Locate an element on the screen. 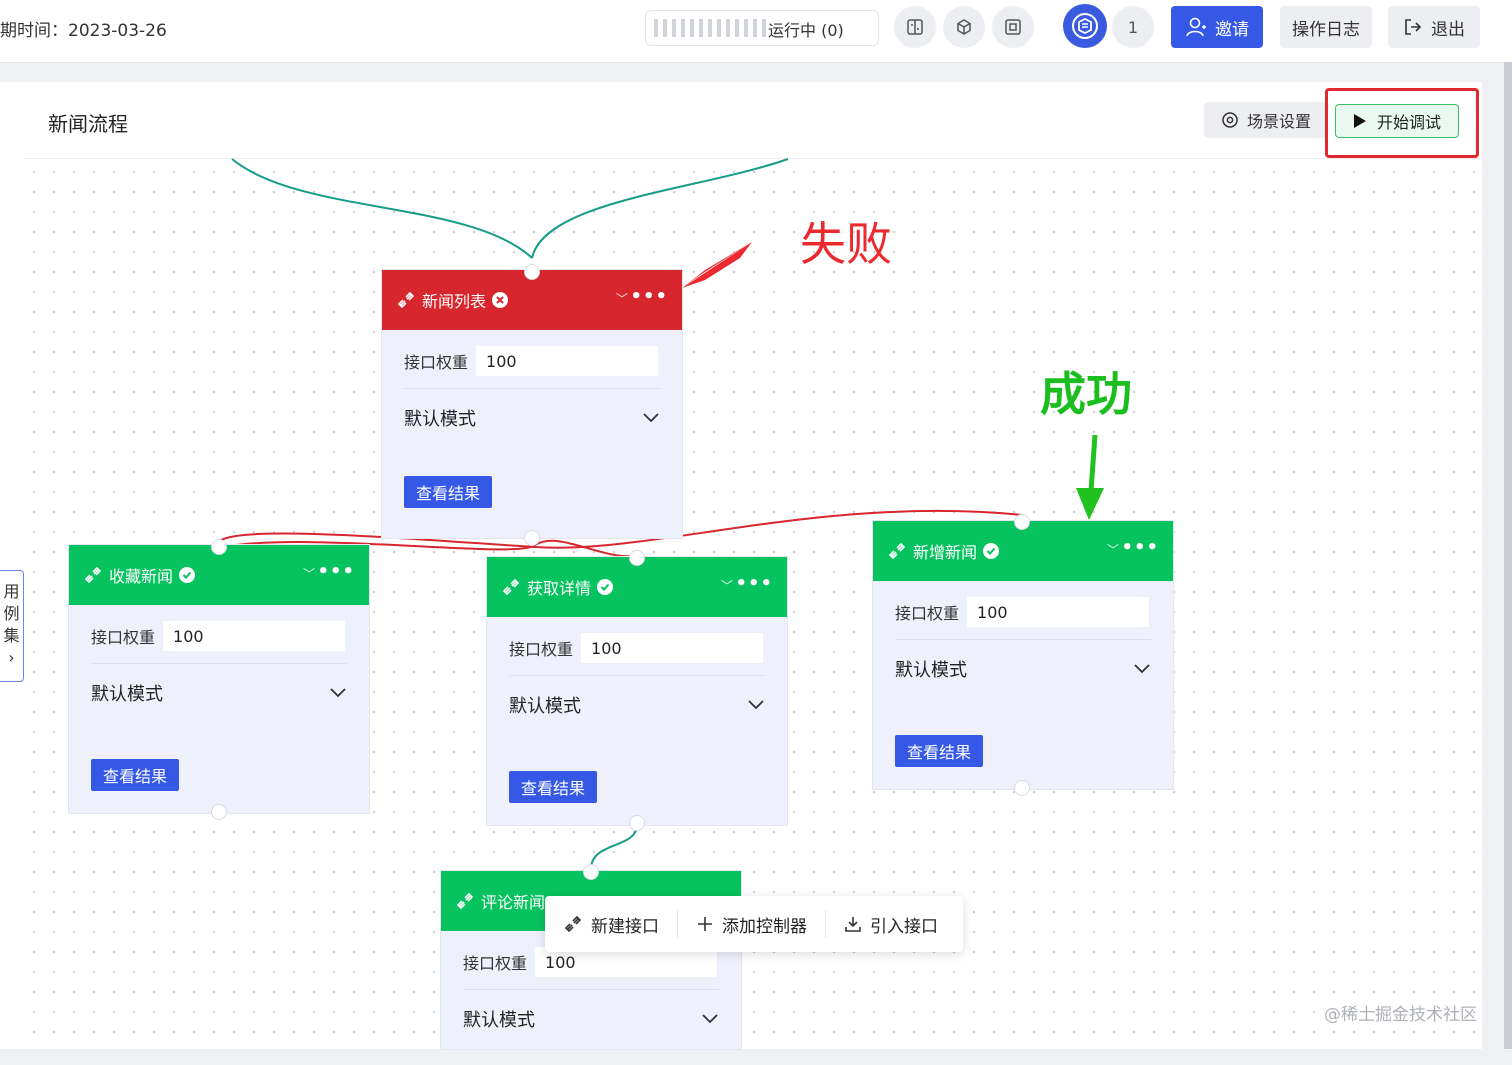 Image resolution: width=1512 pixels, height=1065 pixels. context-menu: 新建接口 添加控制器 引入接口 is located at coordinates (754, 924).